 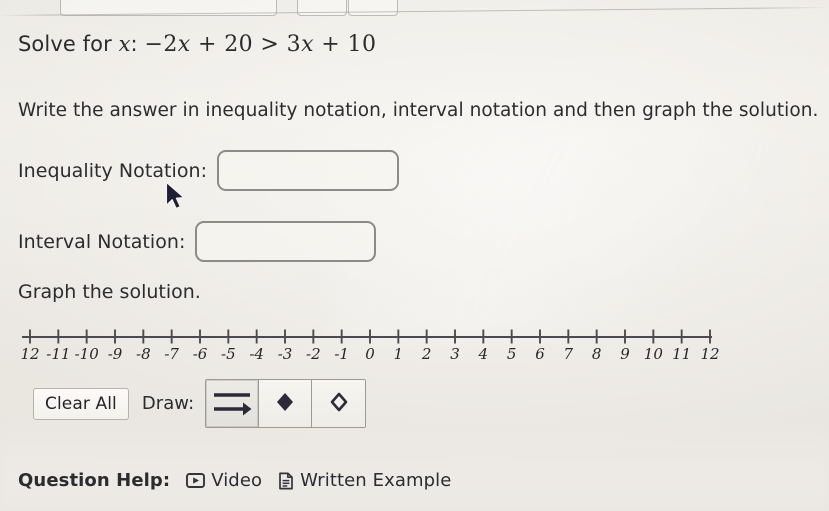 I want to click on equation-plus-1: +, so click(x=207, y=44).